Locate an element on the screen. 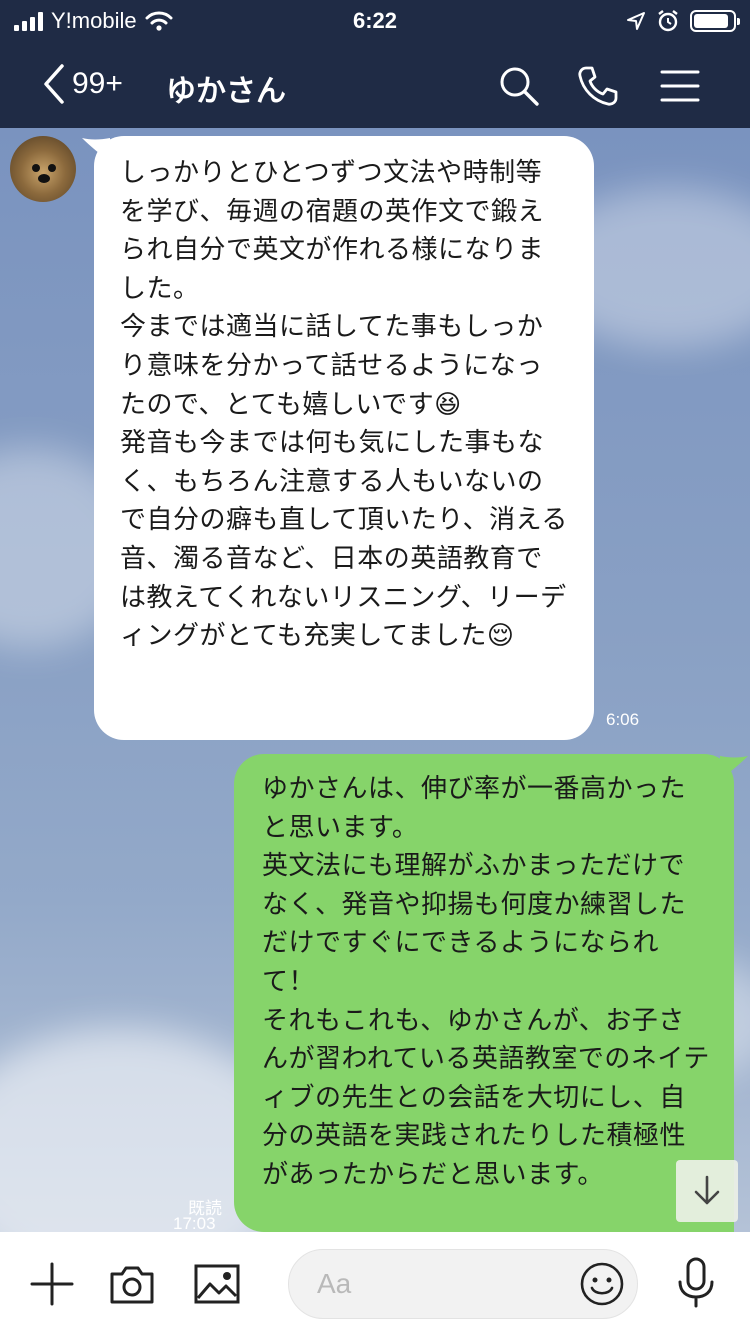 This screenshot has height=1334, width=750. location-icon is located at coordinates (636, 21).